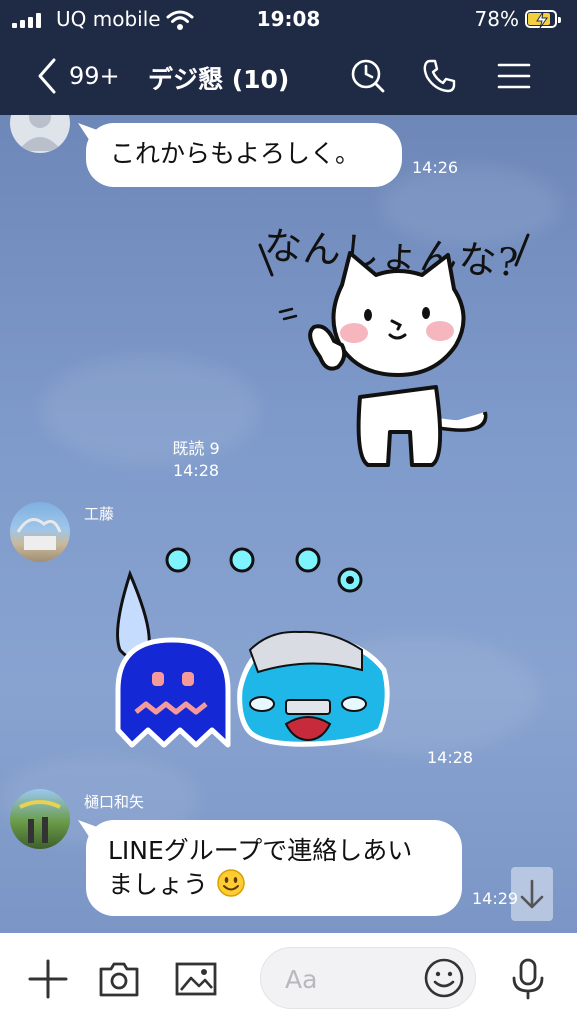 The height and width of the screenshot is (1024, 577). What do you see at coordinates (270, 868) in the screenshot?
I see `message-bubble: LINEグループで連絡しあい ましょう` at bounding box center [270, 868].